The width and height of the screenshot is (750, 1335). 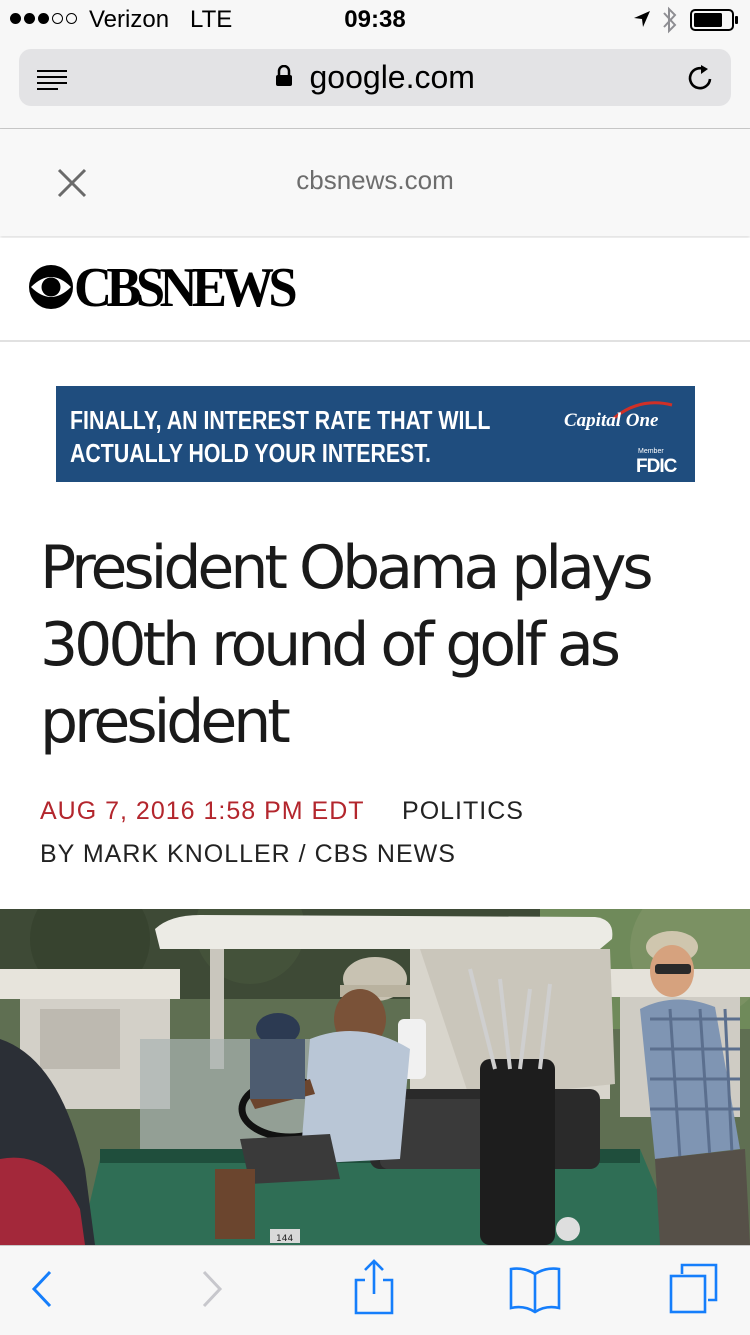 I want to click on bluetooth-icon, so click(x=670, y=20).